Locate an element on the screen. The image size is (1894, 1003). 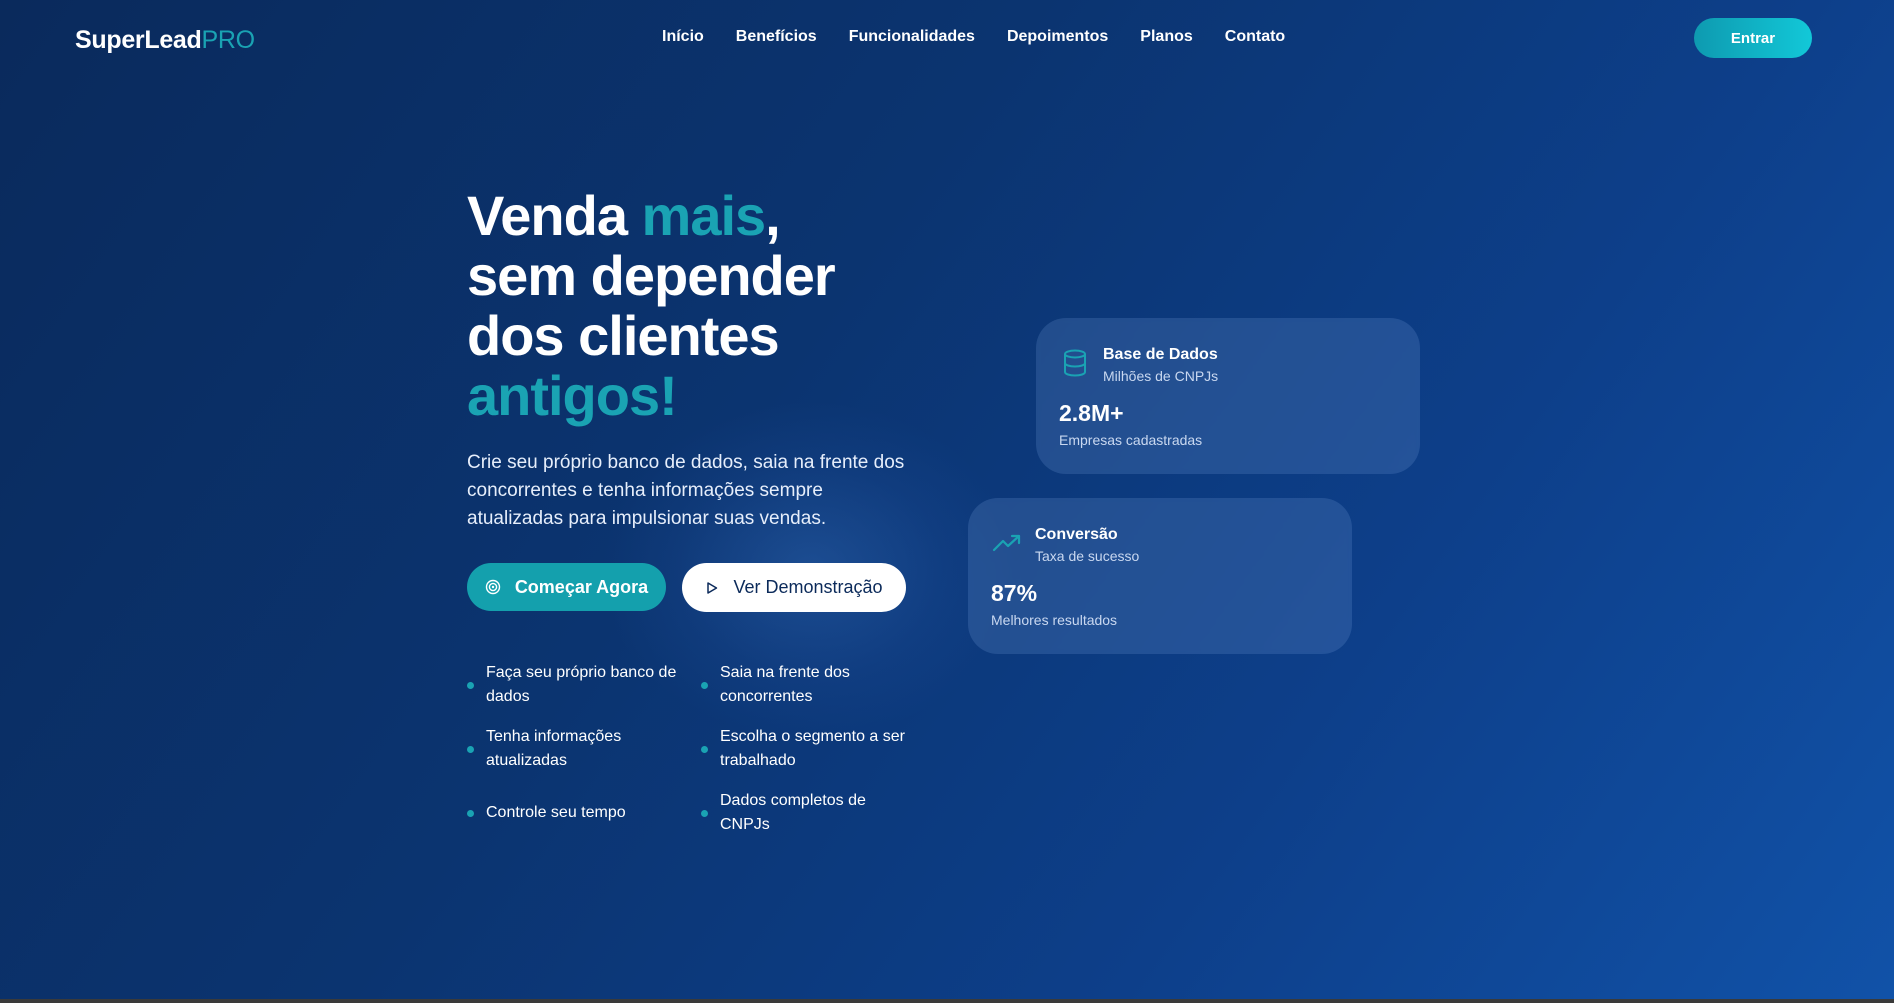
card-description: Melhores resultados is located at coordinates (1054, 620).